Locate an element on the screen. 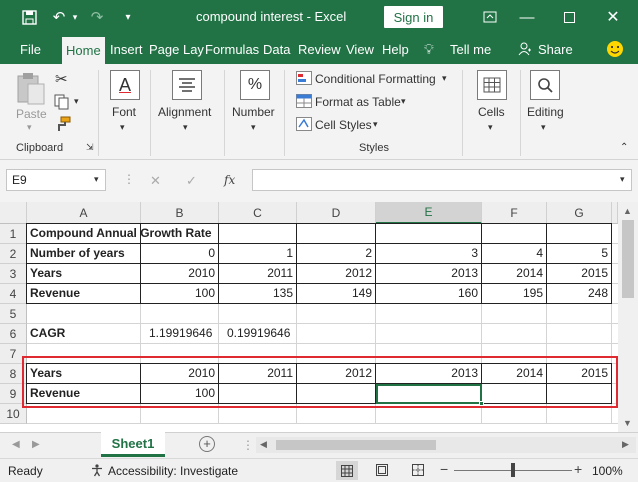  tab-home: Home is located at coordinates (83, 50).